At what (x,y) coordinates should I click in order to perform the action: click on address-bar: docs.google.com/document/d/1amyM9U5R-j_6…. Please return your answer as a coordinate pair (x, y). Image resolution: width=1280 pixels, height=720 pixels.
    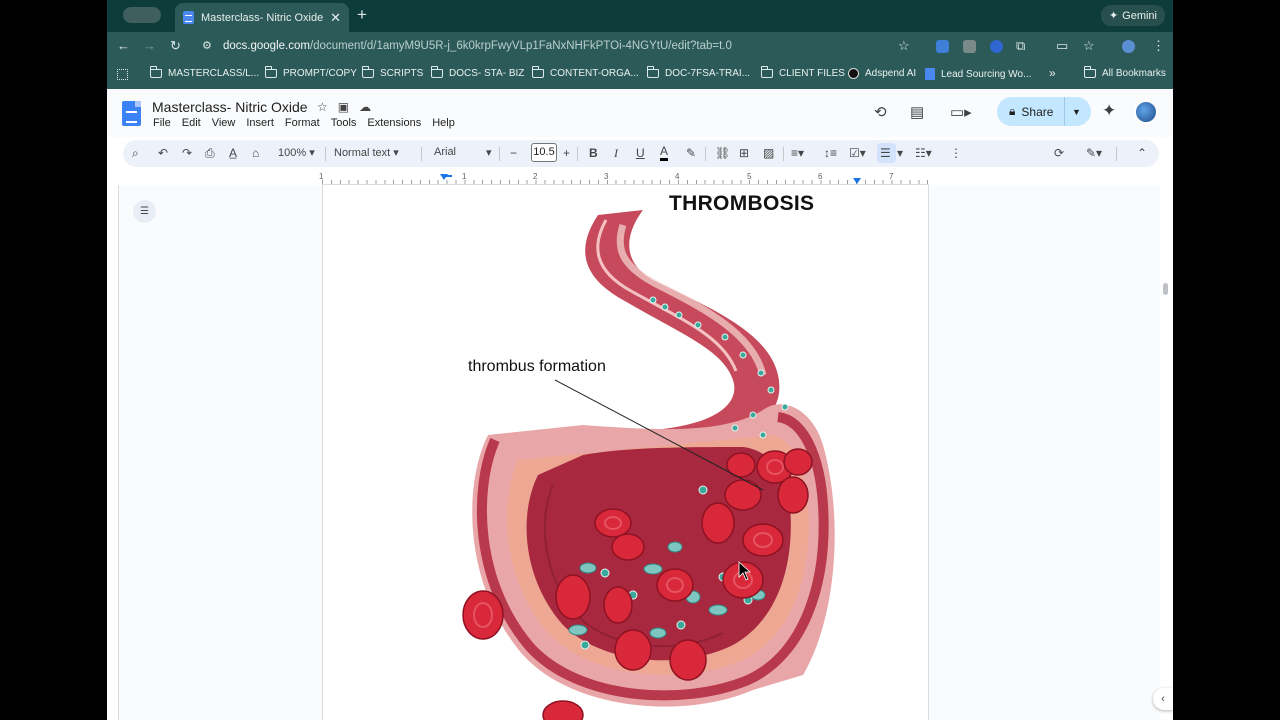
    Looking at the image, I should click on (477, 46).